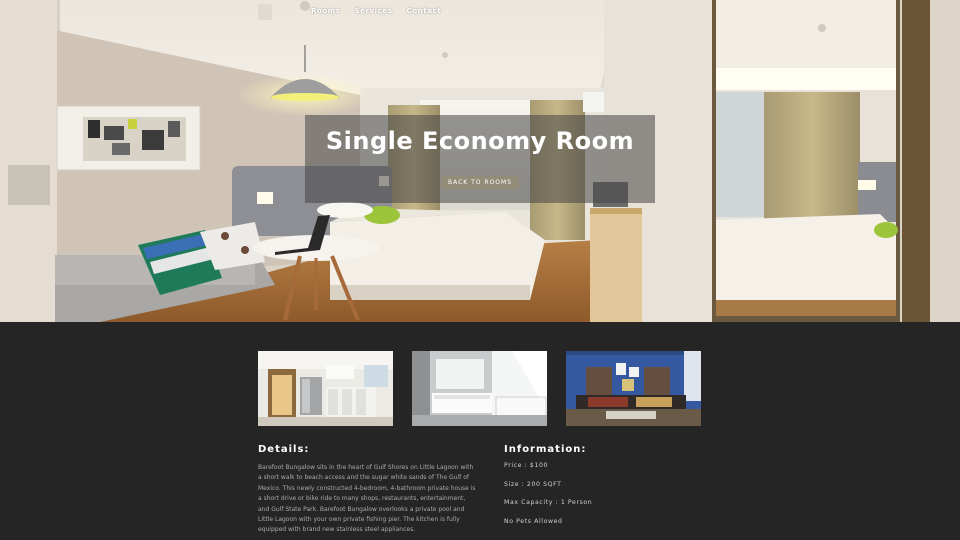 The height and width of the screenshot is (540, 960). I want to click on room-title-panel: Single Economy Room BACK TO ROOMS, so click(480, 159).